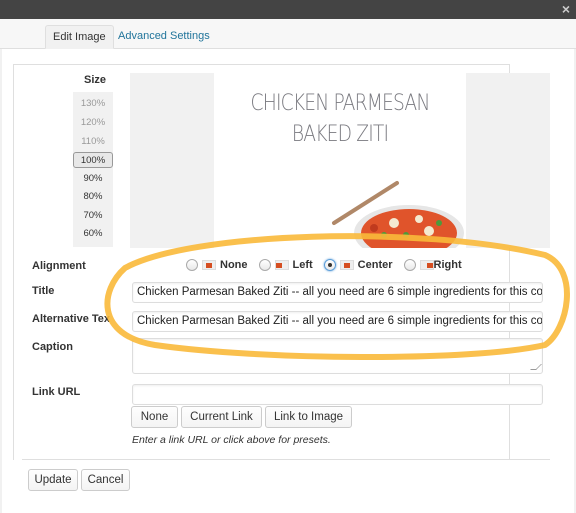 The height and width of the screenshot is (513, 576). I want to click on align-center-label: Center, so click(375, 265).